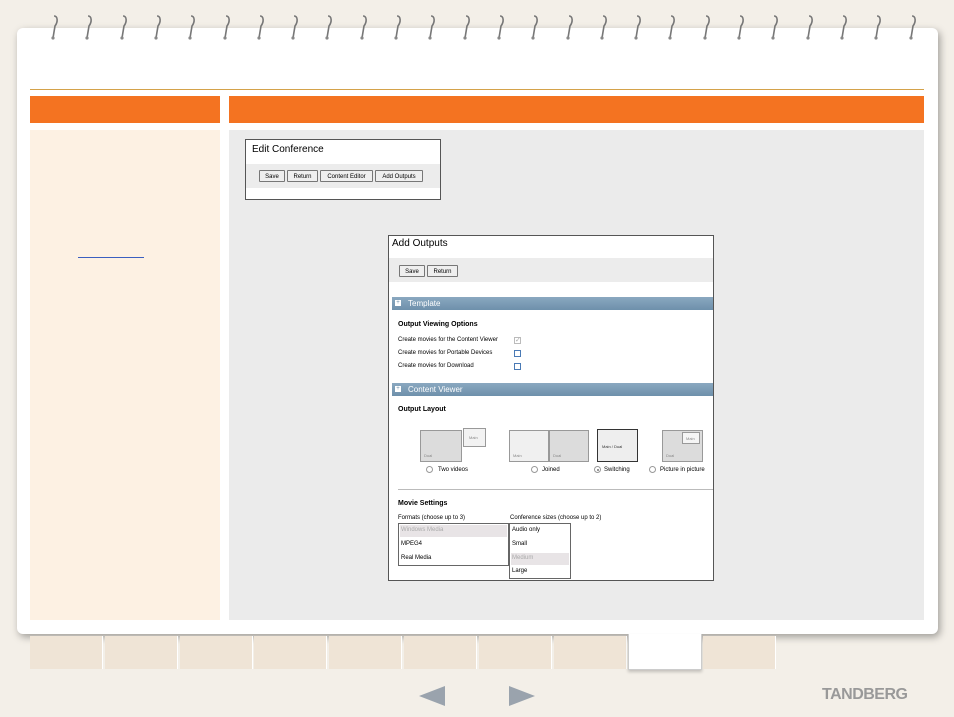  Describe the element at coordinates (346, 176) in the screenshot. I see `content-editor-button: Content Editor` at that location.